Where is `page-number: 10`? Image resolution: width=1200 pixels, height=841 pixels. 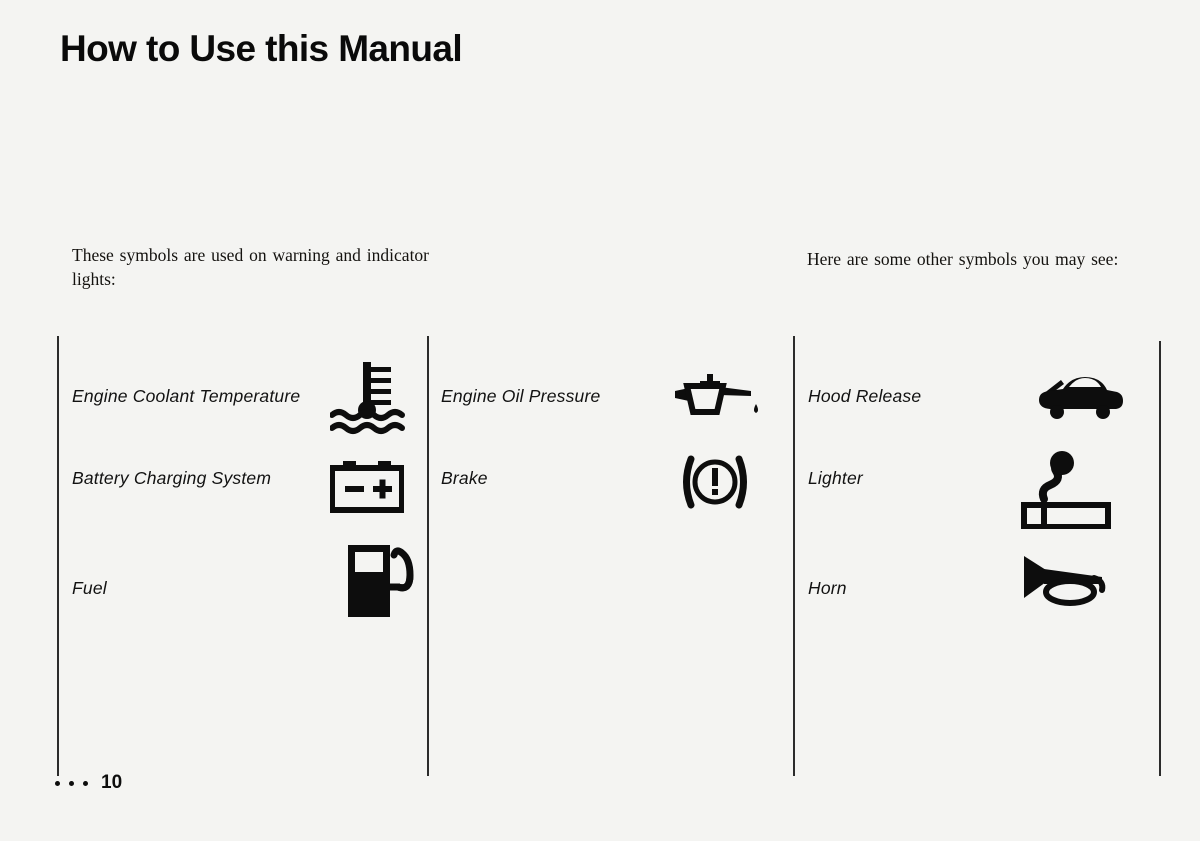
page-number: 10 is located at coordinates (112, 782).